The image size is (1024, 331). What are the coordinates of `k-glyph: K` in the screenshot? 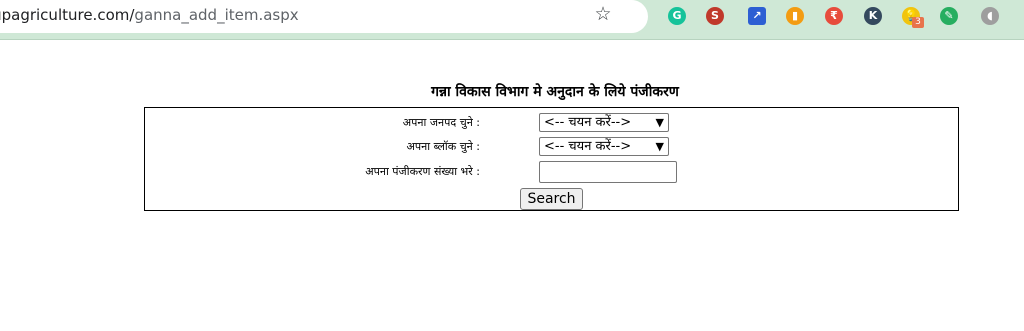 It's located at (873, 15).